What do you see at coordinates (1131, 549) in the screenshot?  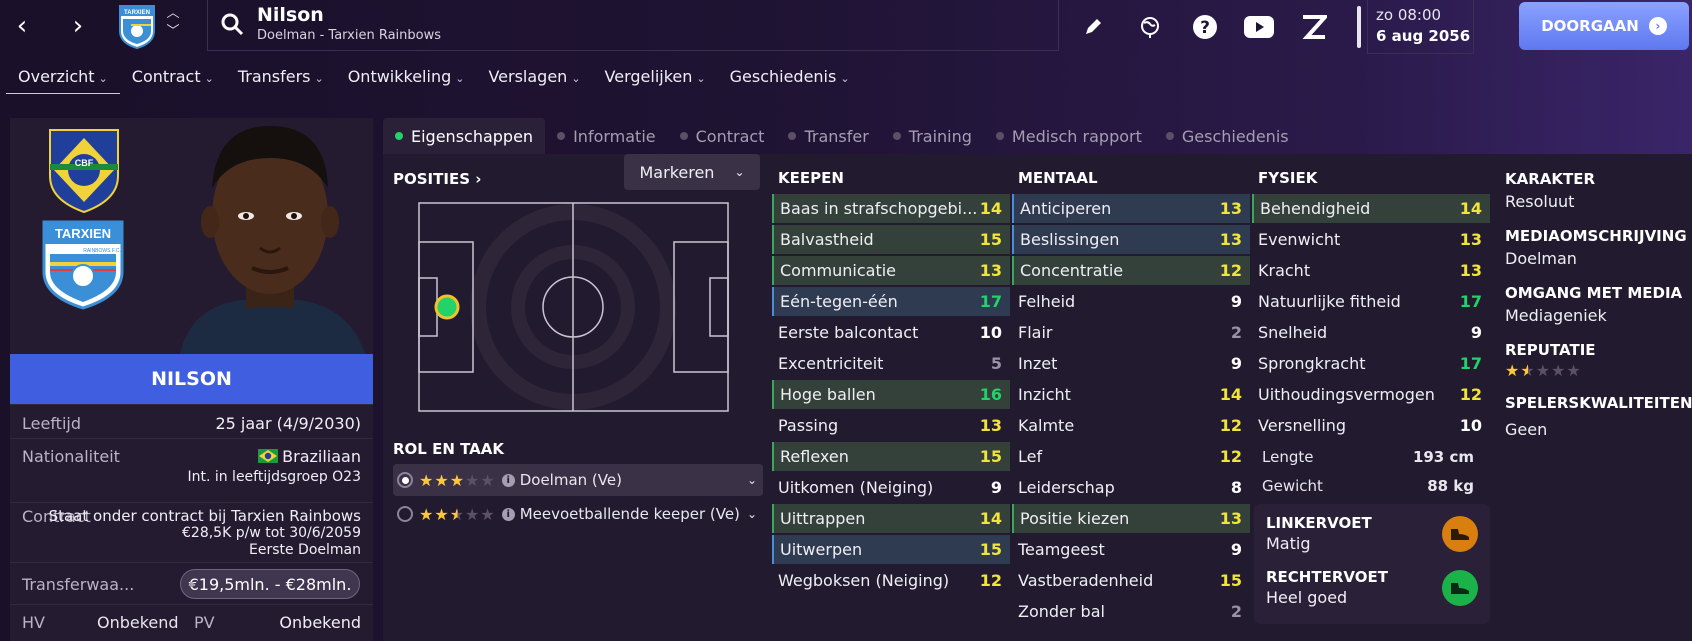 I see `attr-row: Teamgeest 9` at bounding box center [1131, 549].